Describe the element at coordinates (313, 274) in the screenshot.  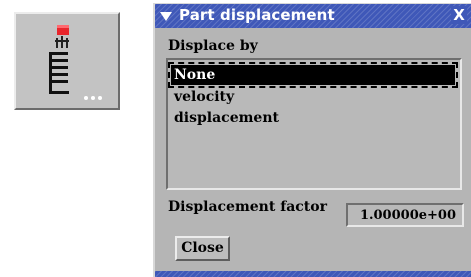
I see `dialog-bottom-border` at that location.